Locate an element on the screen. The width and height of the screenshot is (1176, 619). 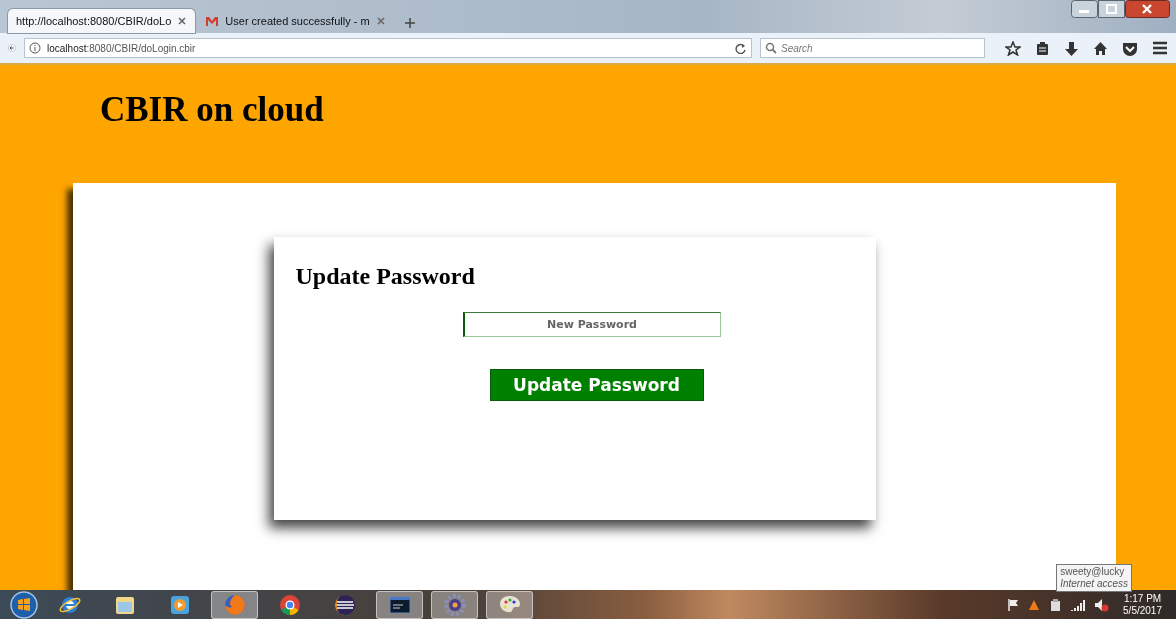
browser-tab: http://localhost:8080/CBIR/doLo is located at coordinates (102, 21).